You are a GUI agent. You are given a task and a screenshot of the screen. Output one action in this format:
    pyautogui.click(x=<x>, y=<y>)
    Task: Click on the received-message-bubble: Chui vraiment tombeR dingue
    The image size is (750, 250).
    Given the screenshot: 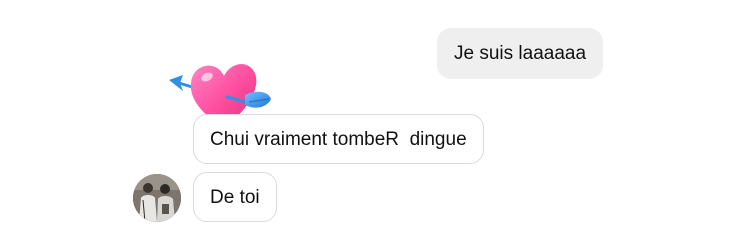 What is the action you would take?
    pyautogui.click(x=338, y=139)
    